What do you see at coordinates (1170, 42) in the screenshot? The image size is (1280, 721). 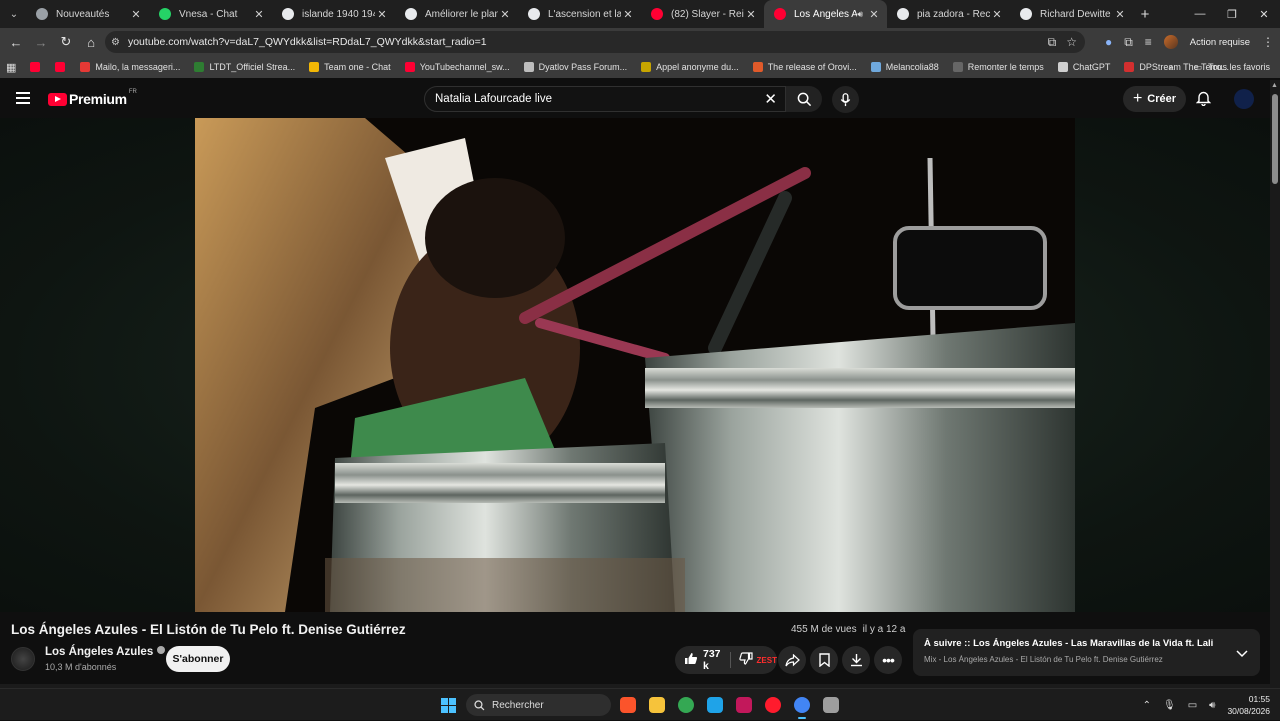 I see `profile-avatar` at bounding box center [1170, 42].